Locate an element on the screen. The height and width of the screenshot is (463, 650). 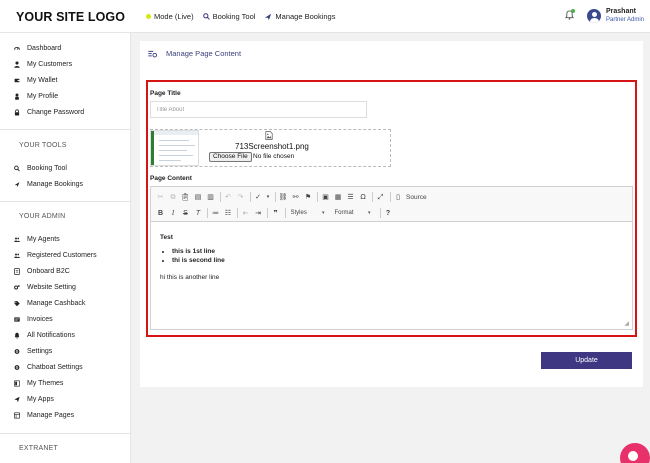
sidebar-item-dashboard: Dashboard is located at coordinates (37, 48).